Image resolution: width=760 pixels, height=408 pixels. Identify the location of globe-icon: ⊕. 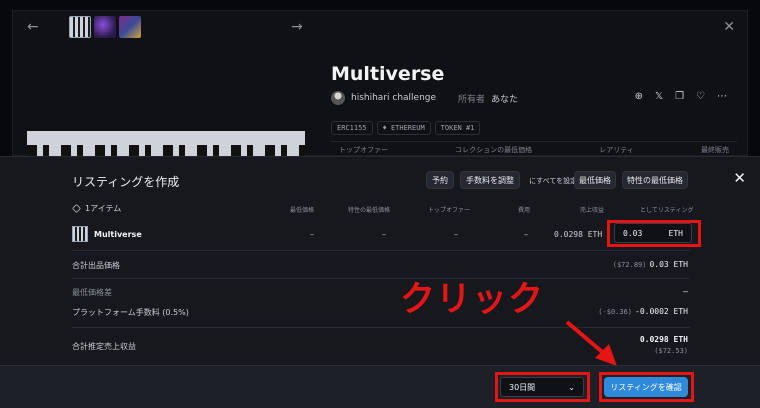
(639, 96).